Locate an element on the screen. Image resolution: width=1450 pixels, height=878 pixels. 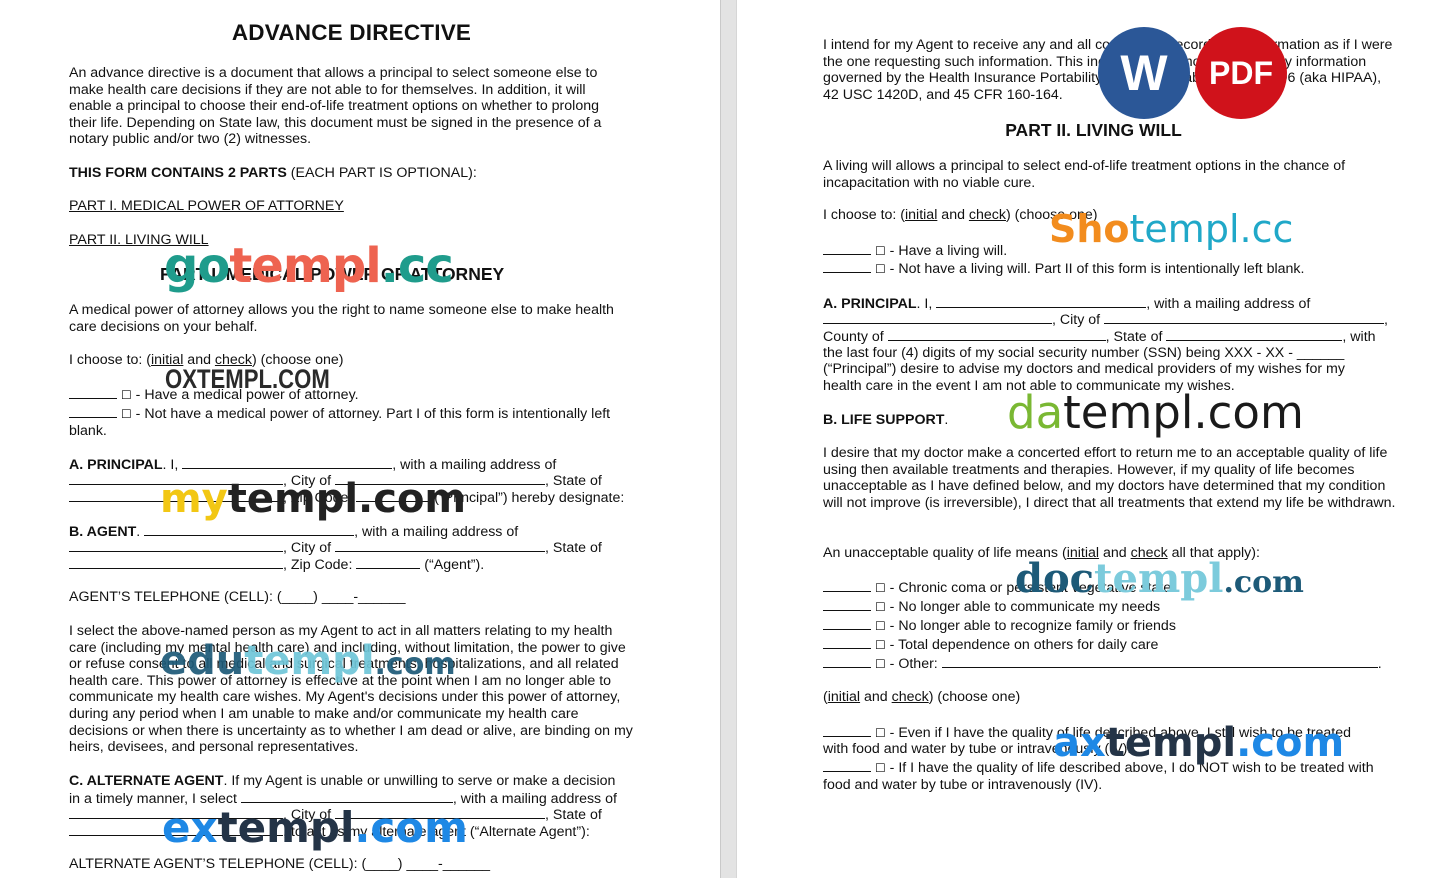
alternate-line-3: , City of , State of is located at coordinates (335, 815).